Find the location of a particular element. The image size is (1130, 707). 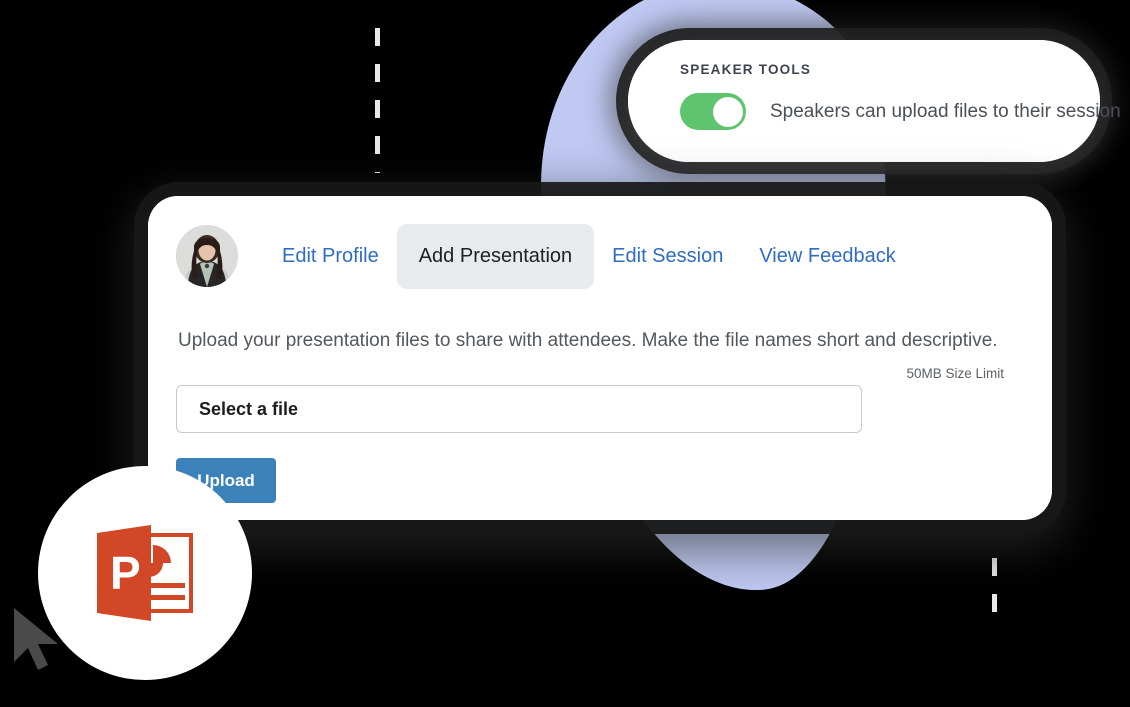

avatar-photo-icon is located at coordinates (207, 256).